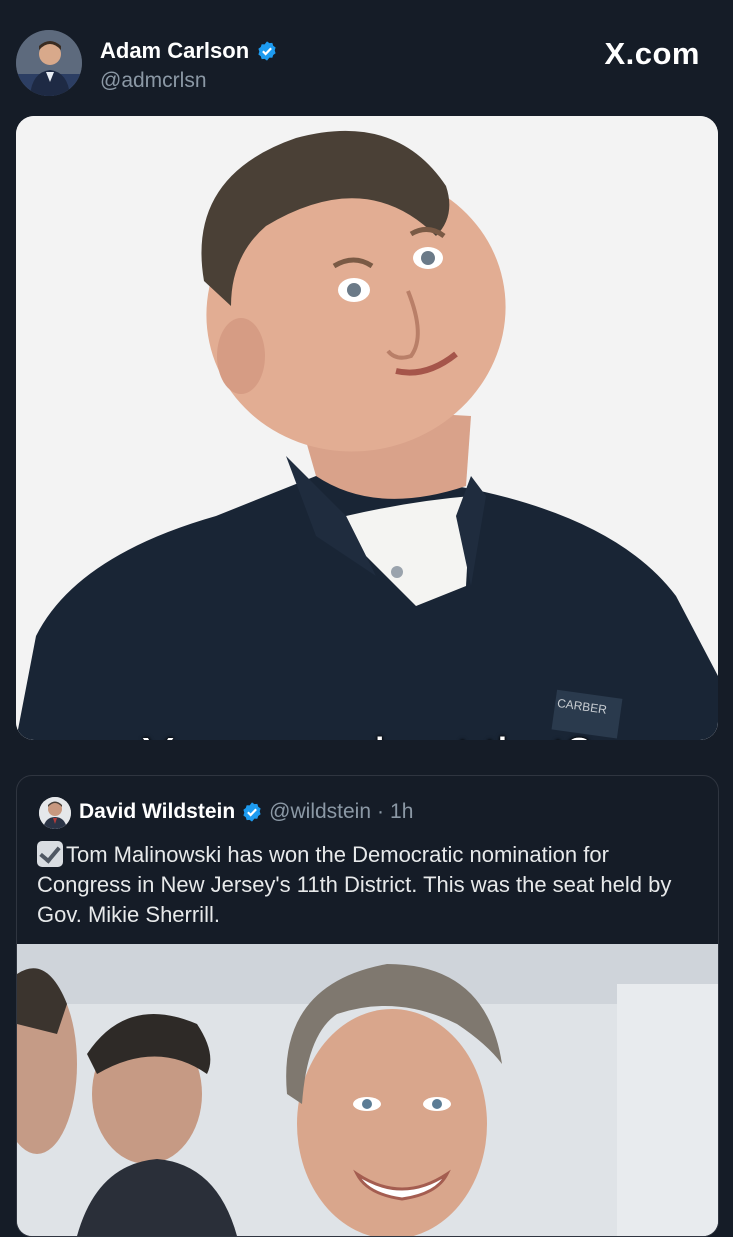 This screenshot has width=733, height=1237. I want to click on quoted-author-avatar, so click(55, 813).